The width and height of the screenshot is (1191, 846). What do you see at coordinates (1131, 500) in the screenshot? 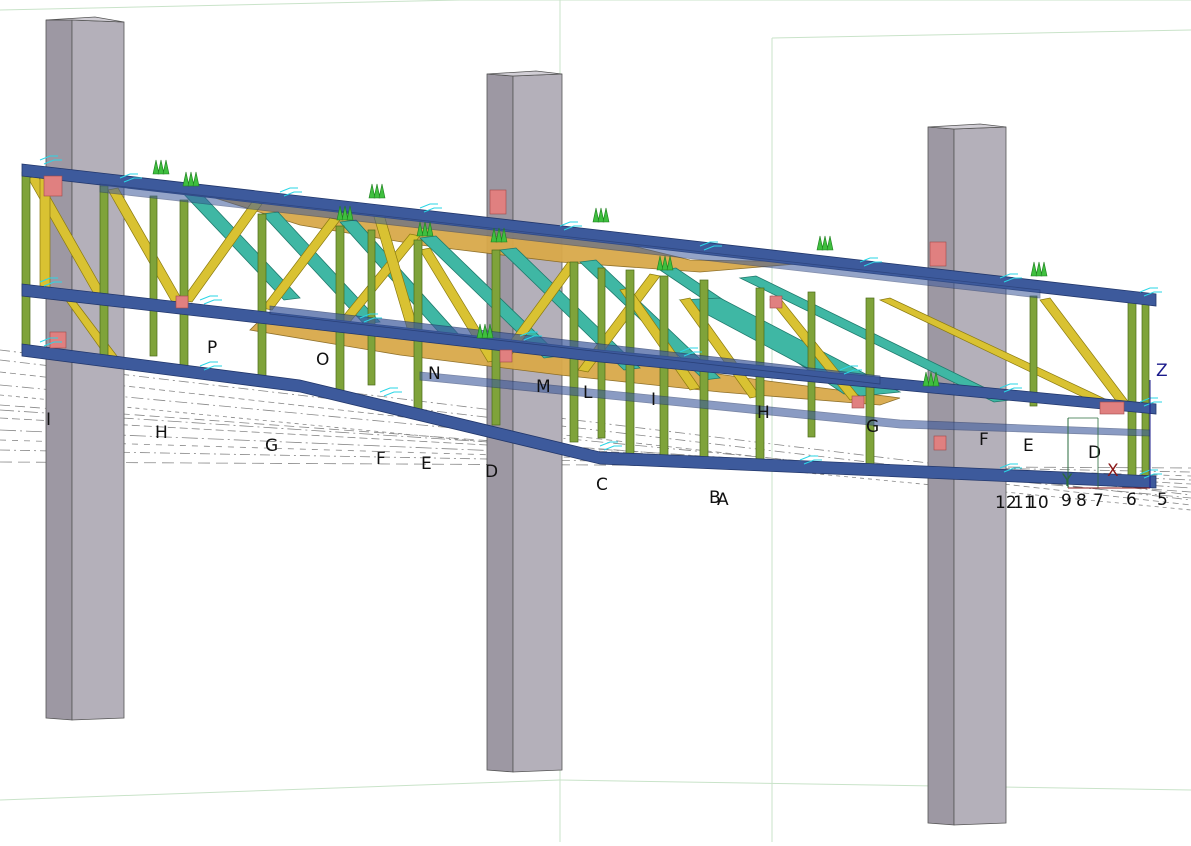
I see `grid-number: 6` at bounding box center [1131, 500].